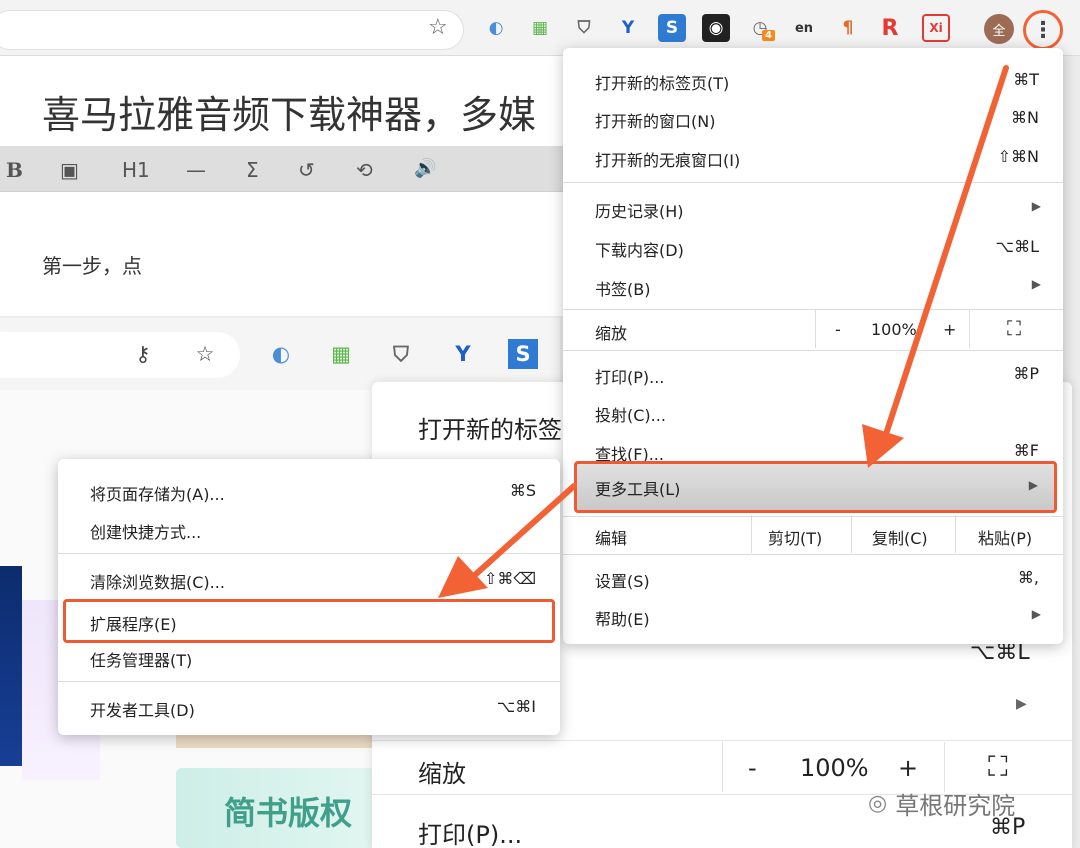  What do you see at coordinates (903, 534) in the screenshot?
I see `copy-button: 复制(C)` at bounding box center [903, 534].